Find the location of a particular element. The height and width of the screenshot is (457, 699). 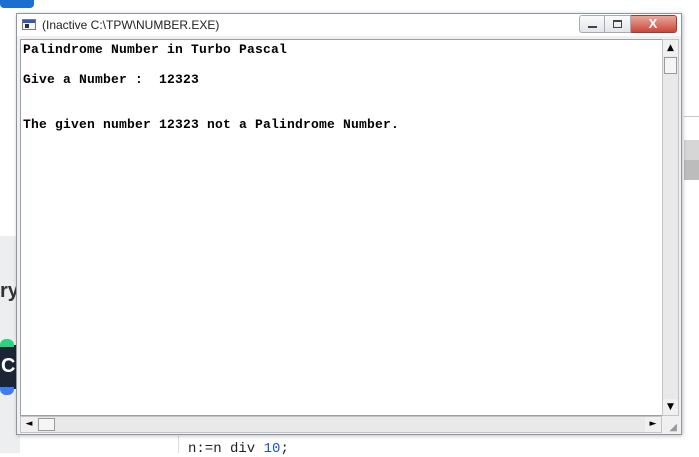

caption-buttons: X is located at coordinates (628, 24).